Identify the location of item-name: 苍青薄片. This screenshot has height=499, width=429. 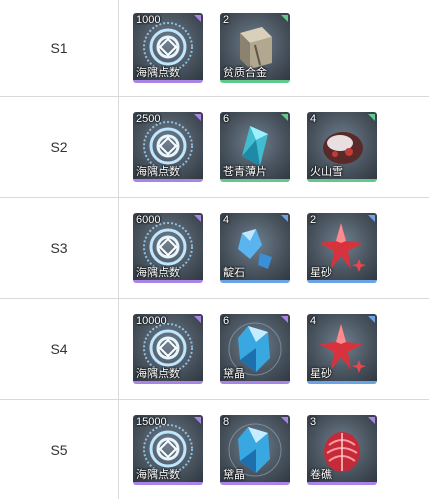
(245, 172).